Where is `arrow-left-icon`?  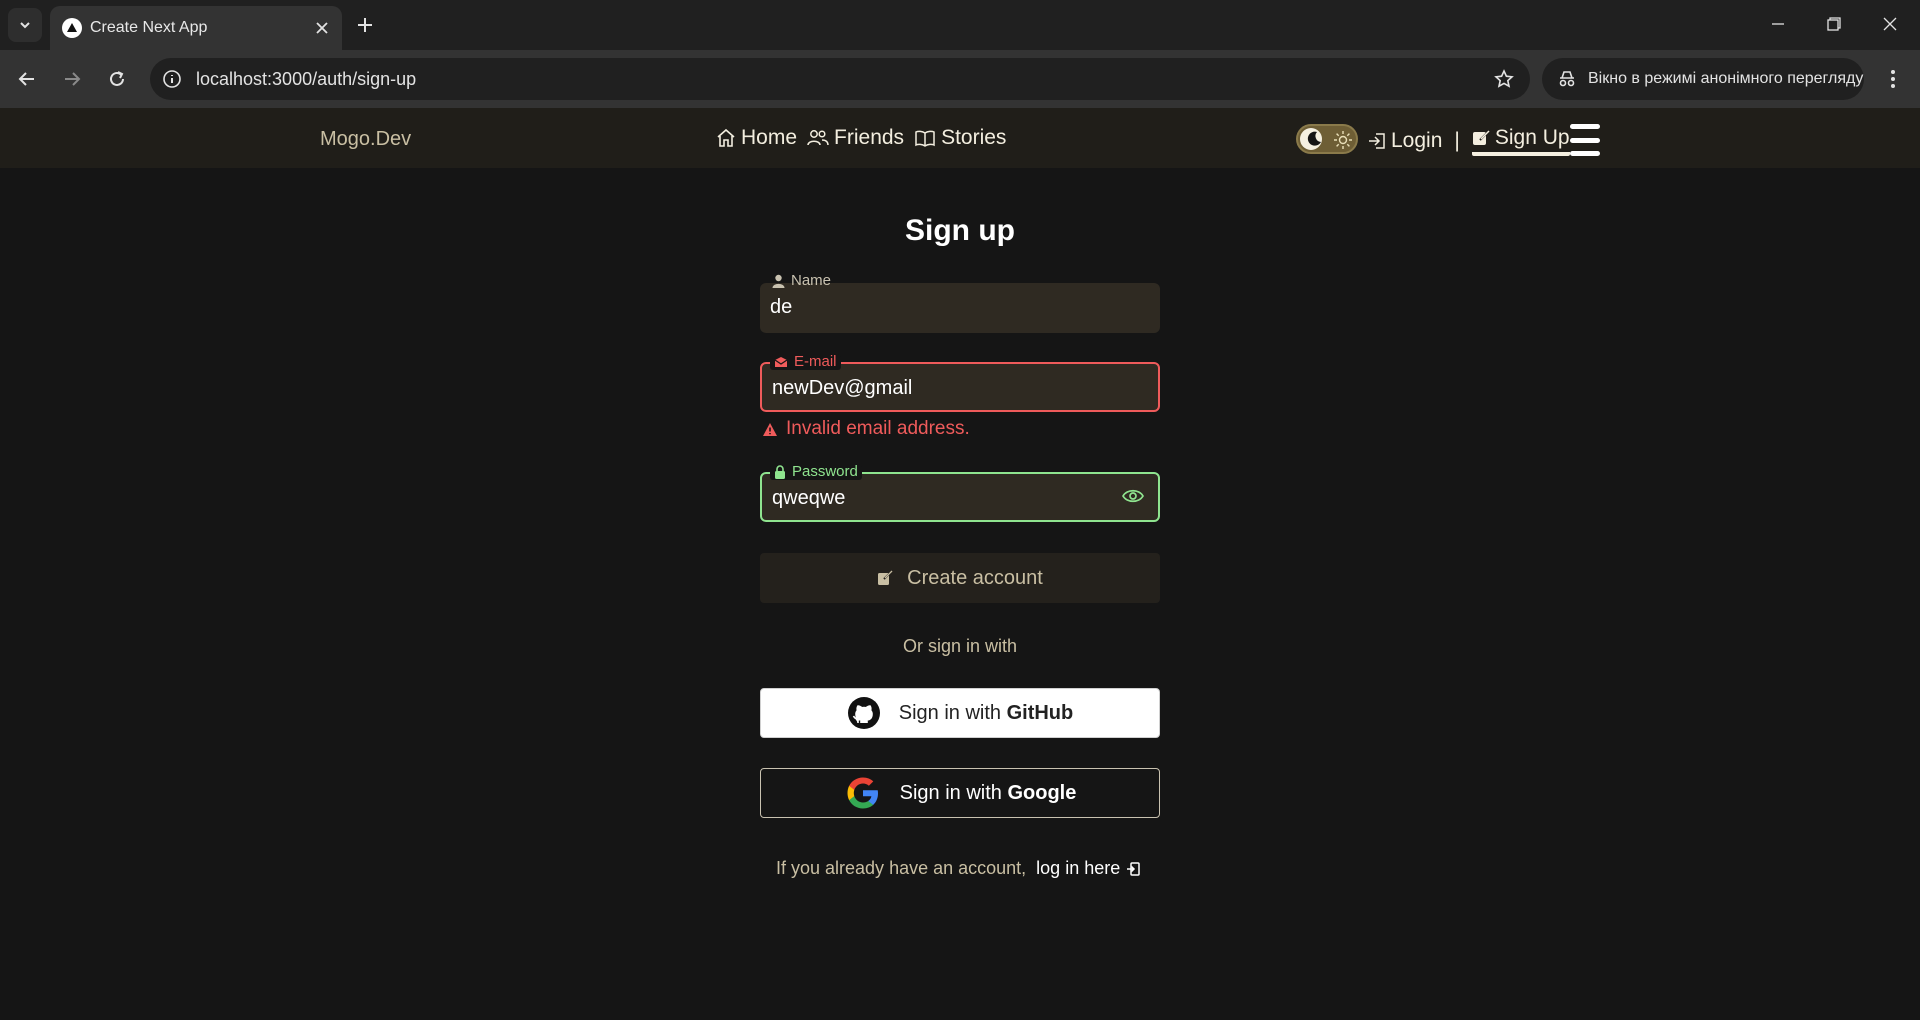 arrow-left-icon is located at coordinates (26, 79).